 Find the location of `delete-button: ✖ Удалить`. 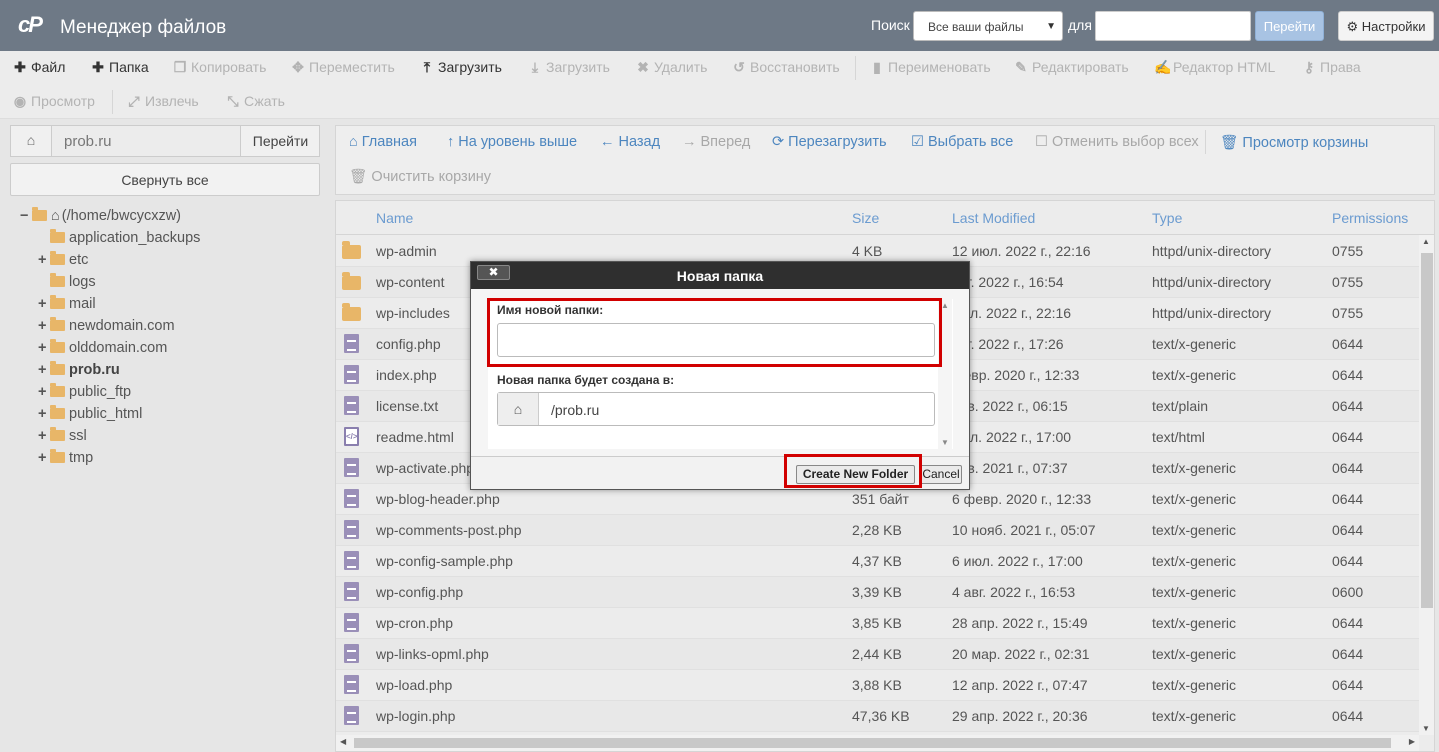

delete-button: ✖ Удалить is located at coordinates (671, 67).